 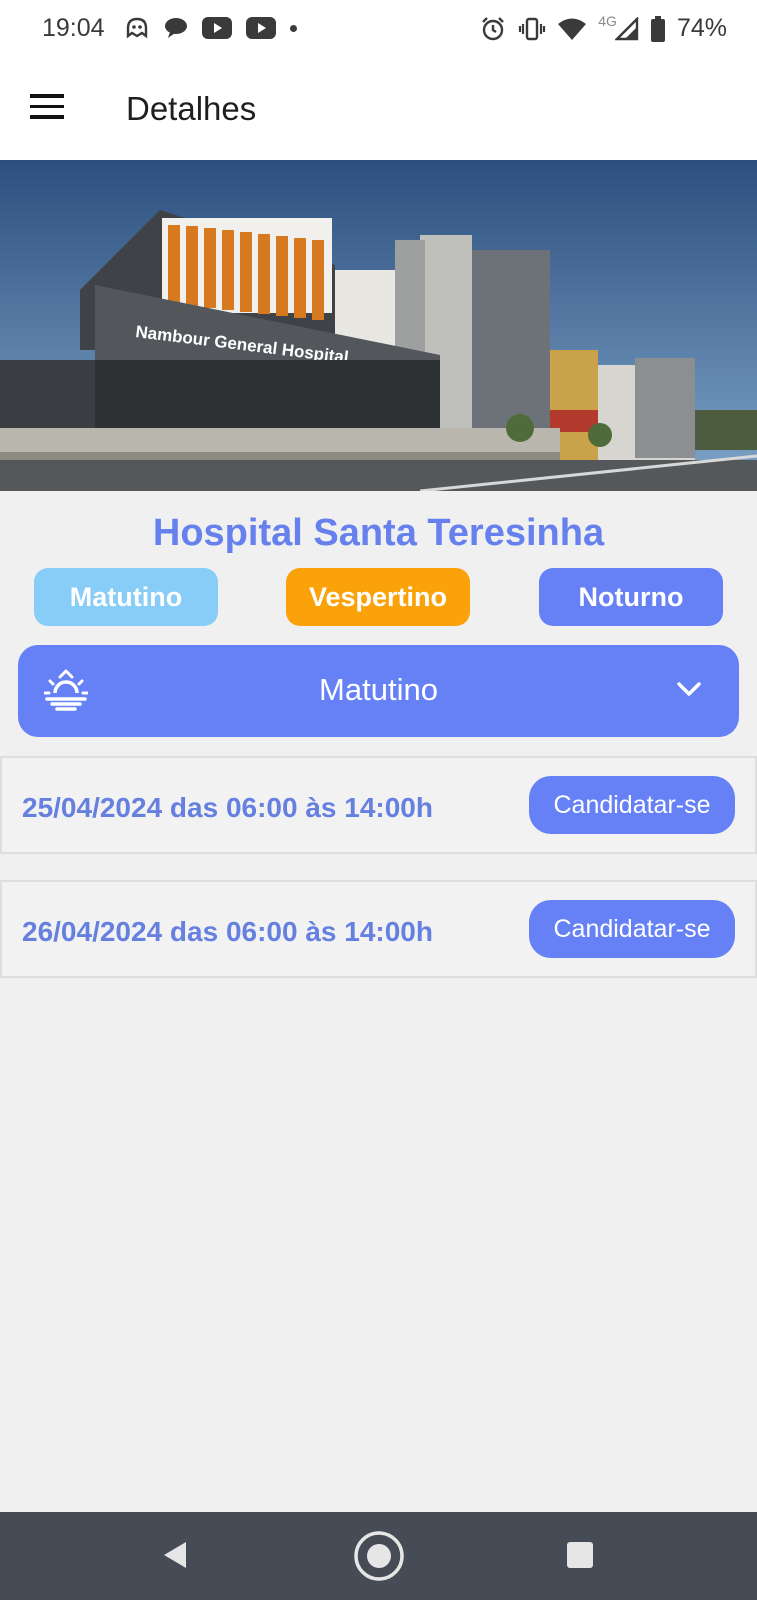 I want to click on network-type: 4G, so click(x=607, y=20).